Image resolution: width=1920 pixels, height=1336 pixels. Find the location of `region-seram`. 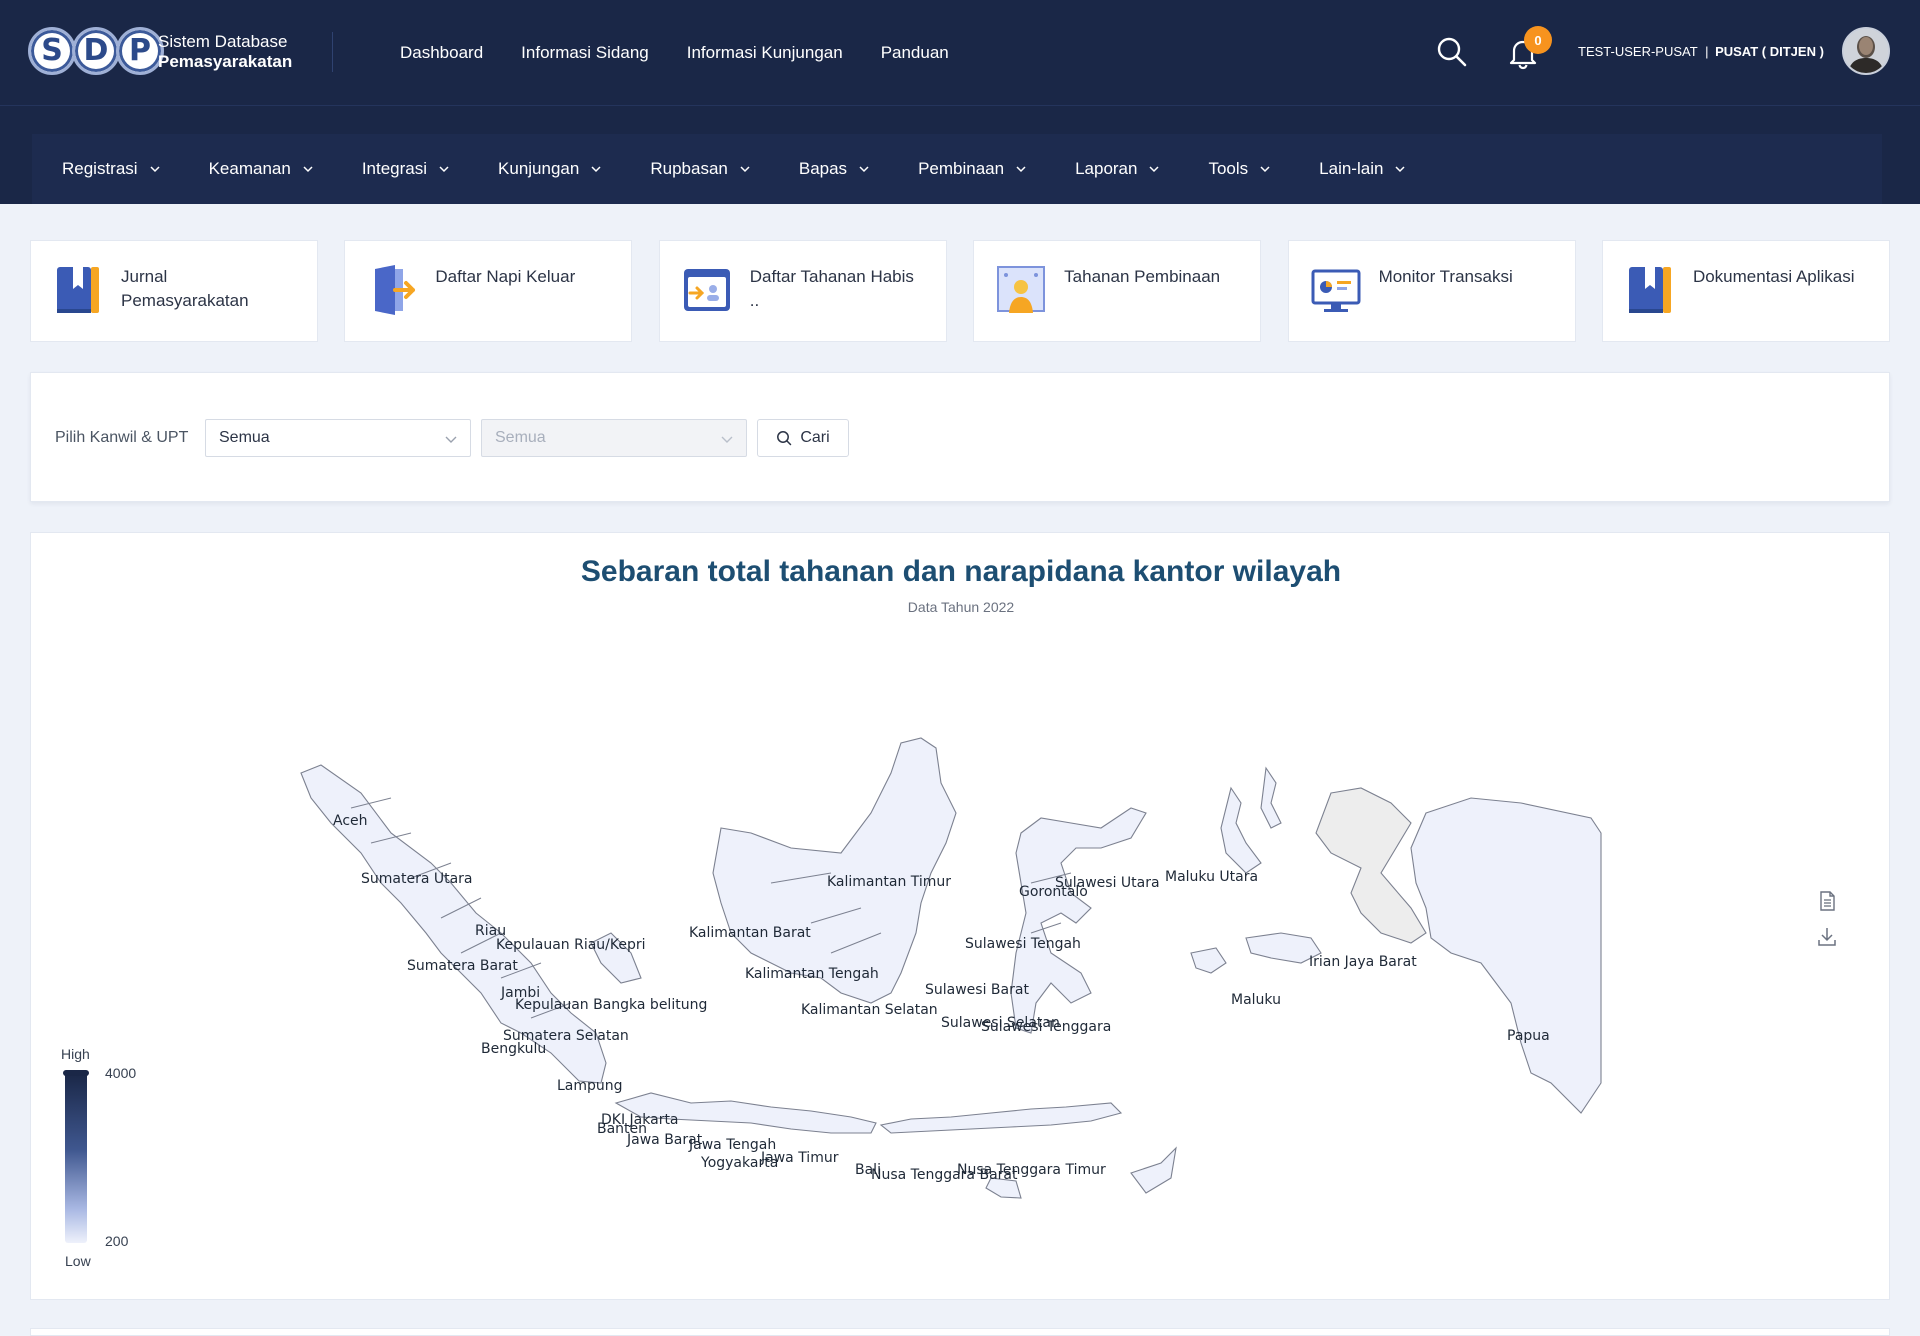

region-seram is located at coordinates (1208, 960).